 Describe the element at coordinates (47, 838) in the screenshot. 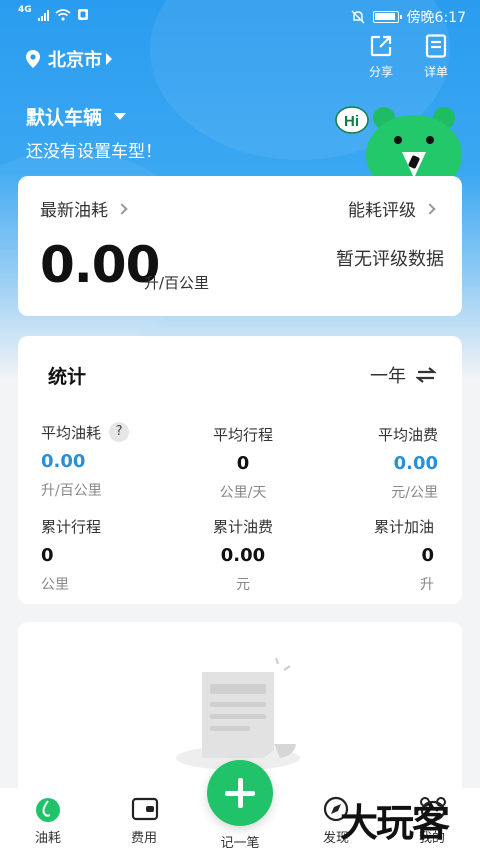

I see `tab-label: 油耗` at that location.